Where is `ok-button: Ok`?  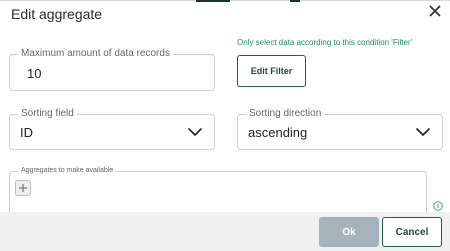
ok-button: Ok is located at coordinates (349, 232).